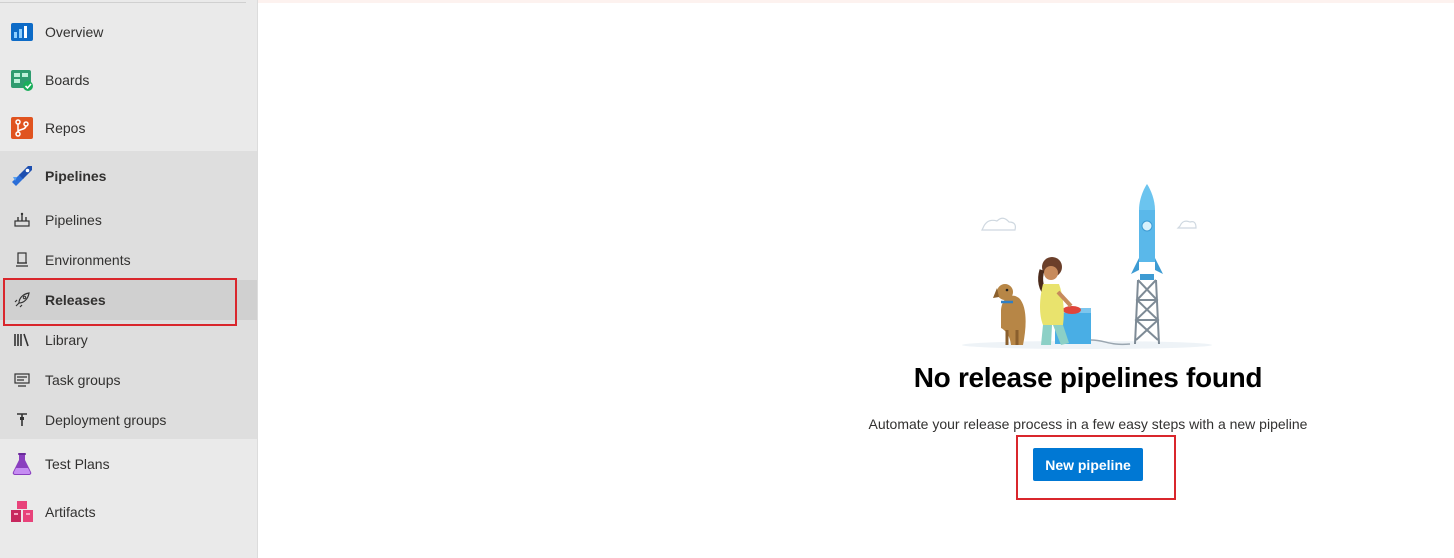  I want to click on pipelines-sub-icon, so click(22, 220).